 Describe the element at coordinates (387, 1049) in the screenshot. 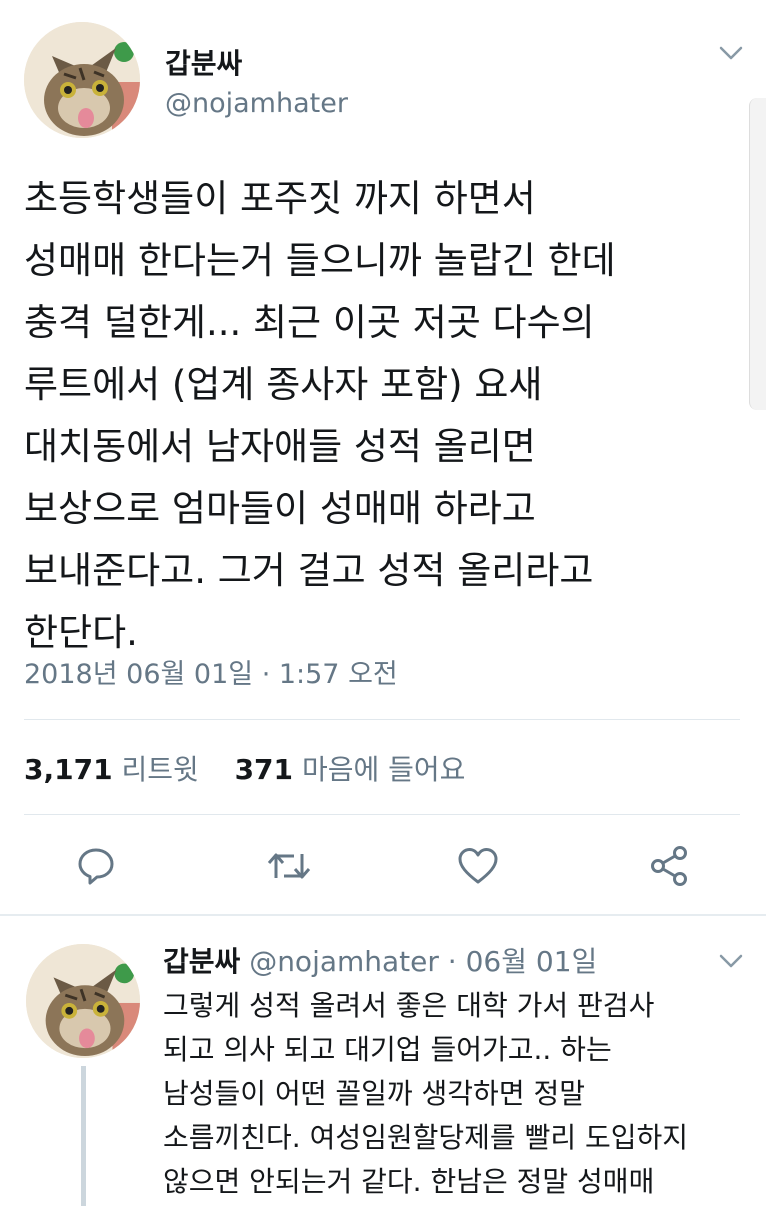

I see `reply-text-line: 되고 의사 되고 대기업 들어가고.. 하는` at that location.